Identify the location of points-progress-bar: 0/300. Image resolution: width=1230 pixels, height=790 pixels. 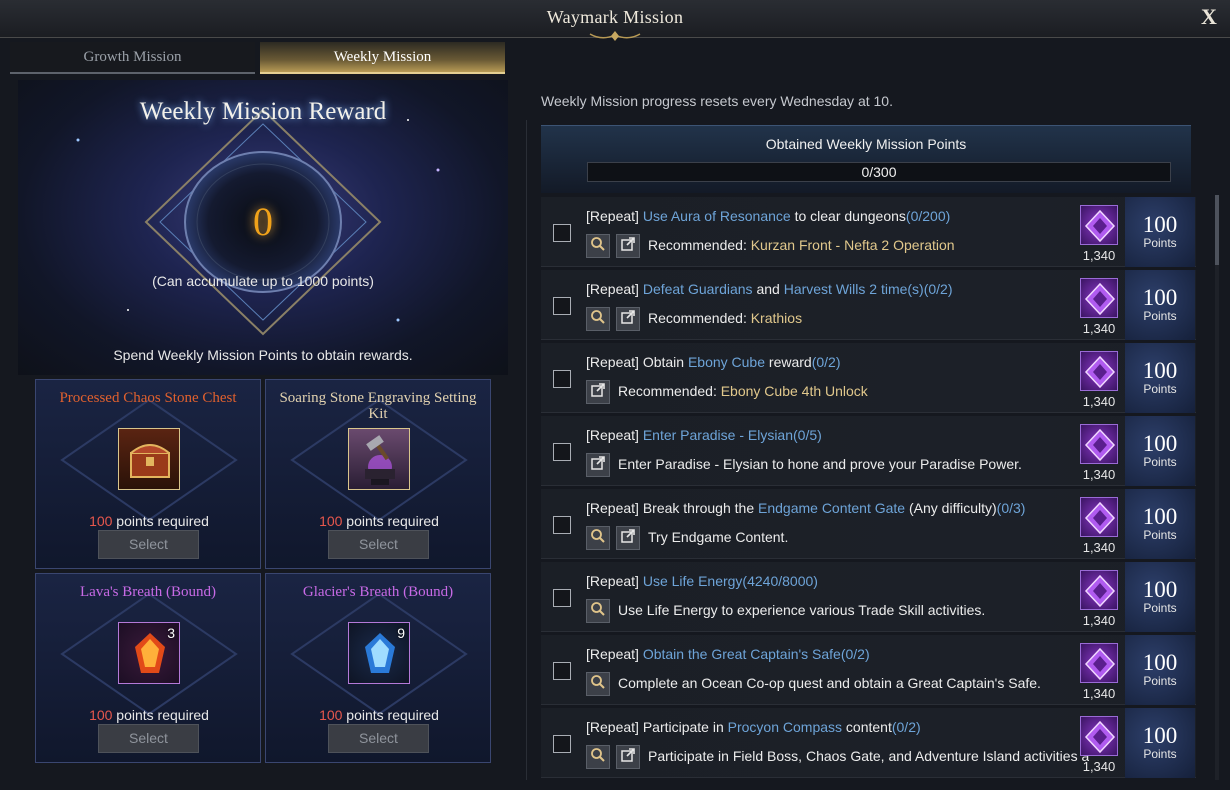
(879, 172).